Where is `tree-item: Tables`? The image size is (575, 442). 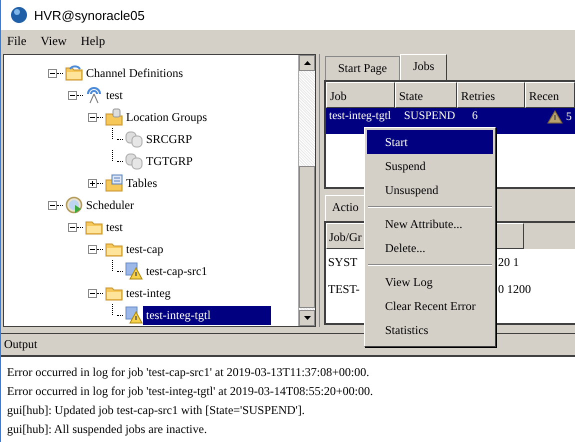 tree-item: Tables is located at coordinates (141, 183).